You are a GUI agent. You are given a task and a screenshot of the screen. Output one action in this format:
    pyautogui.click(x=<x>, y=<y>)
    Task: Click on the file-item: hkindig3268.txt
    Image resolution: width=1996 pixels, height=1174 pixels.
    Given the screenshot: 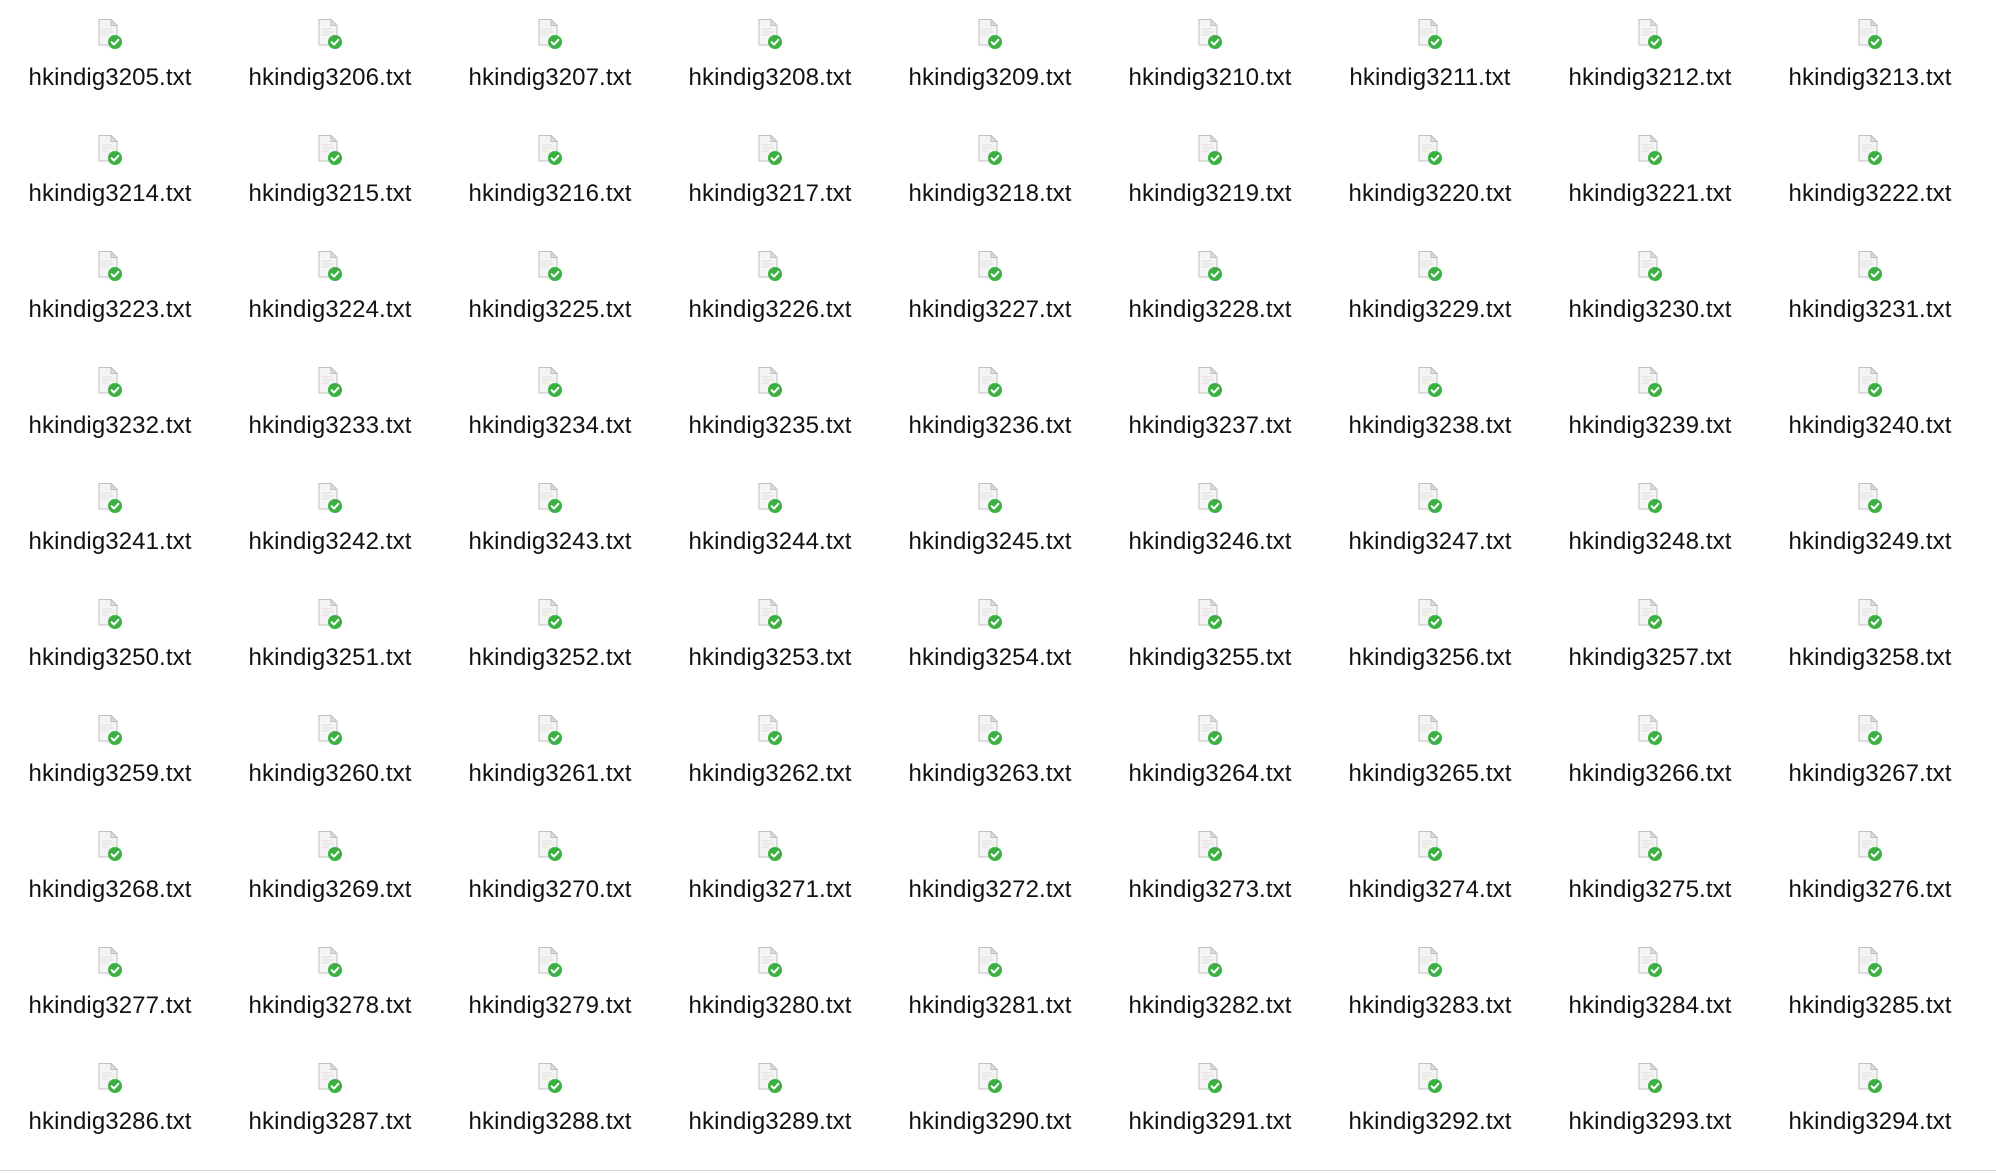 What is the action you would take?
    pyautogui.click(x=110, y=870)
    